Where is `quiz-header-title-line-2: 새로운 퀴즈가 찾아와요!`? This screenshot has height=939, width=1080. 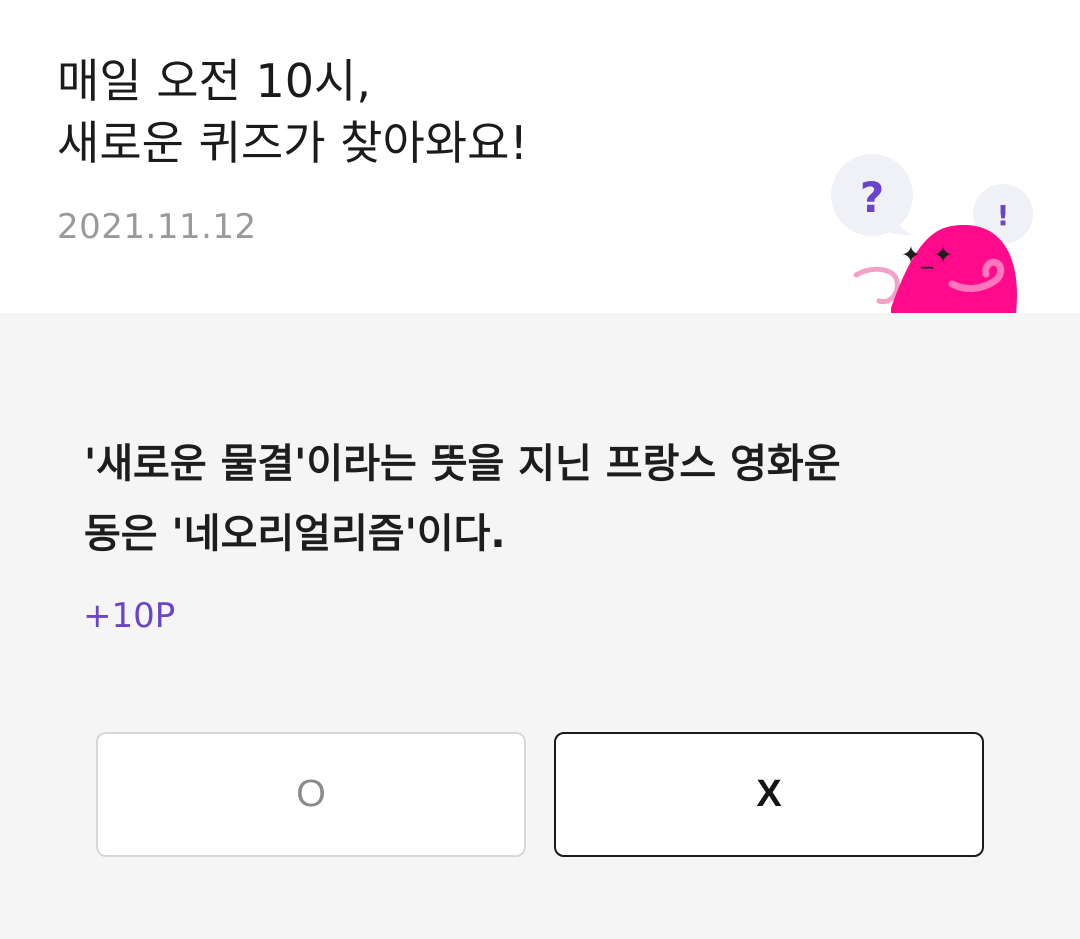 quiz-header-title-line-2: 새로운 퀴즈가 찾아와요! is located at coordinates (292, 143).